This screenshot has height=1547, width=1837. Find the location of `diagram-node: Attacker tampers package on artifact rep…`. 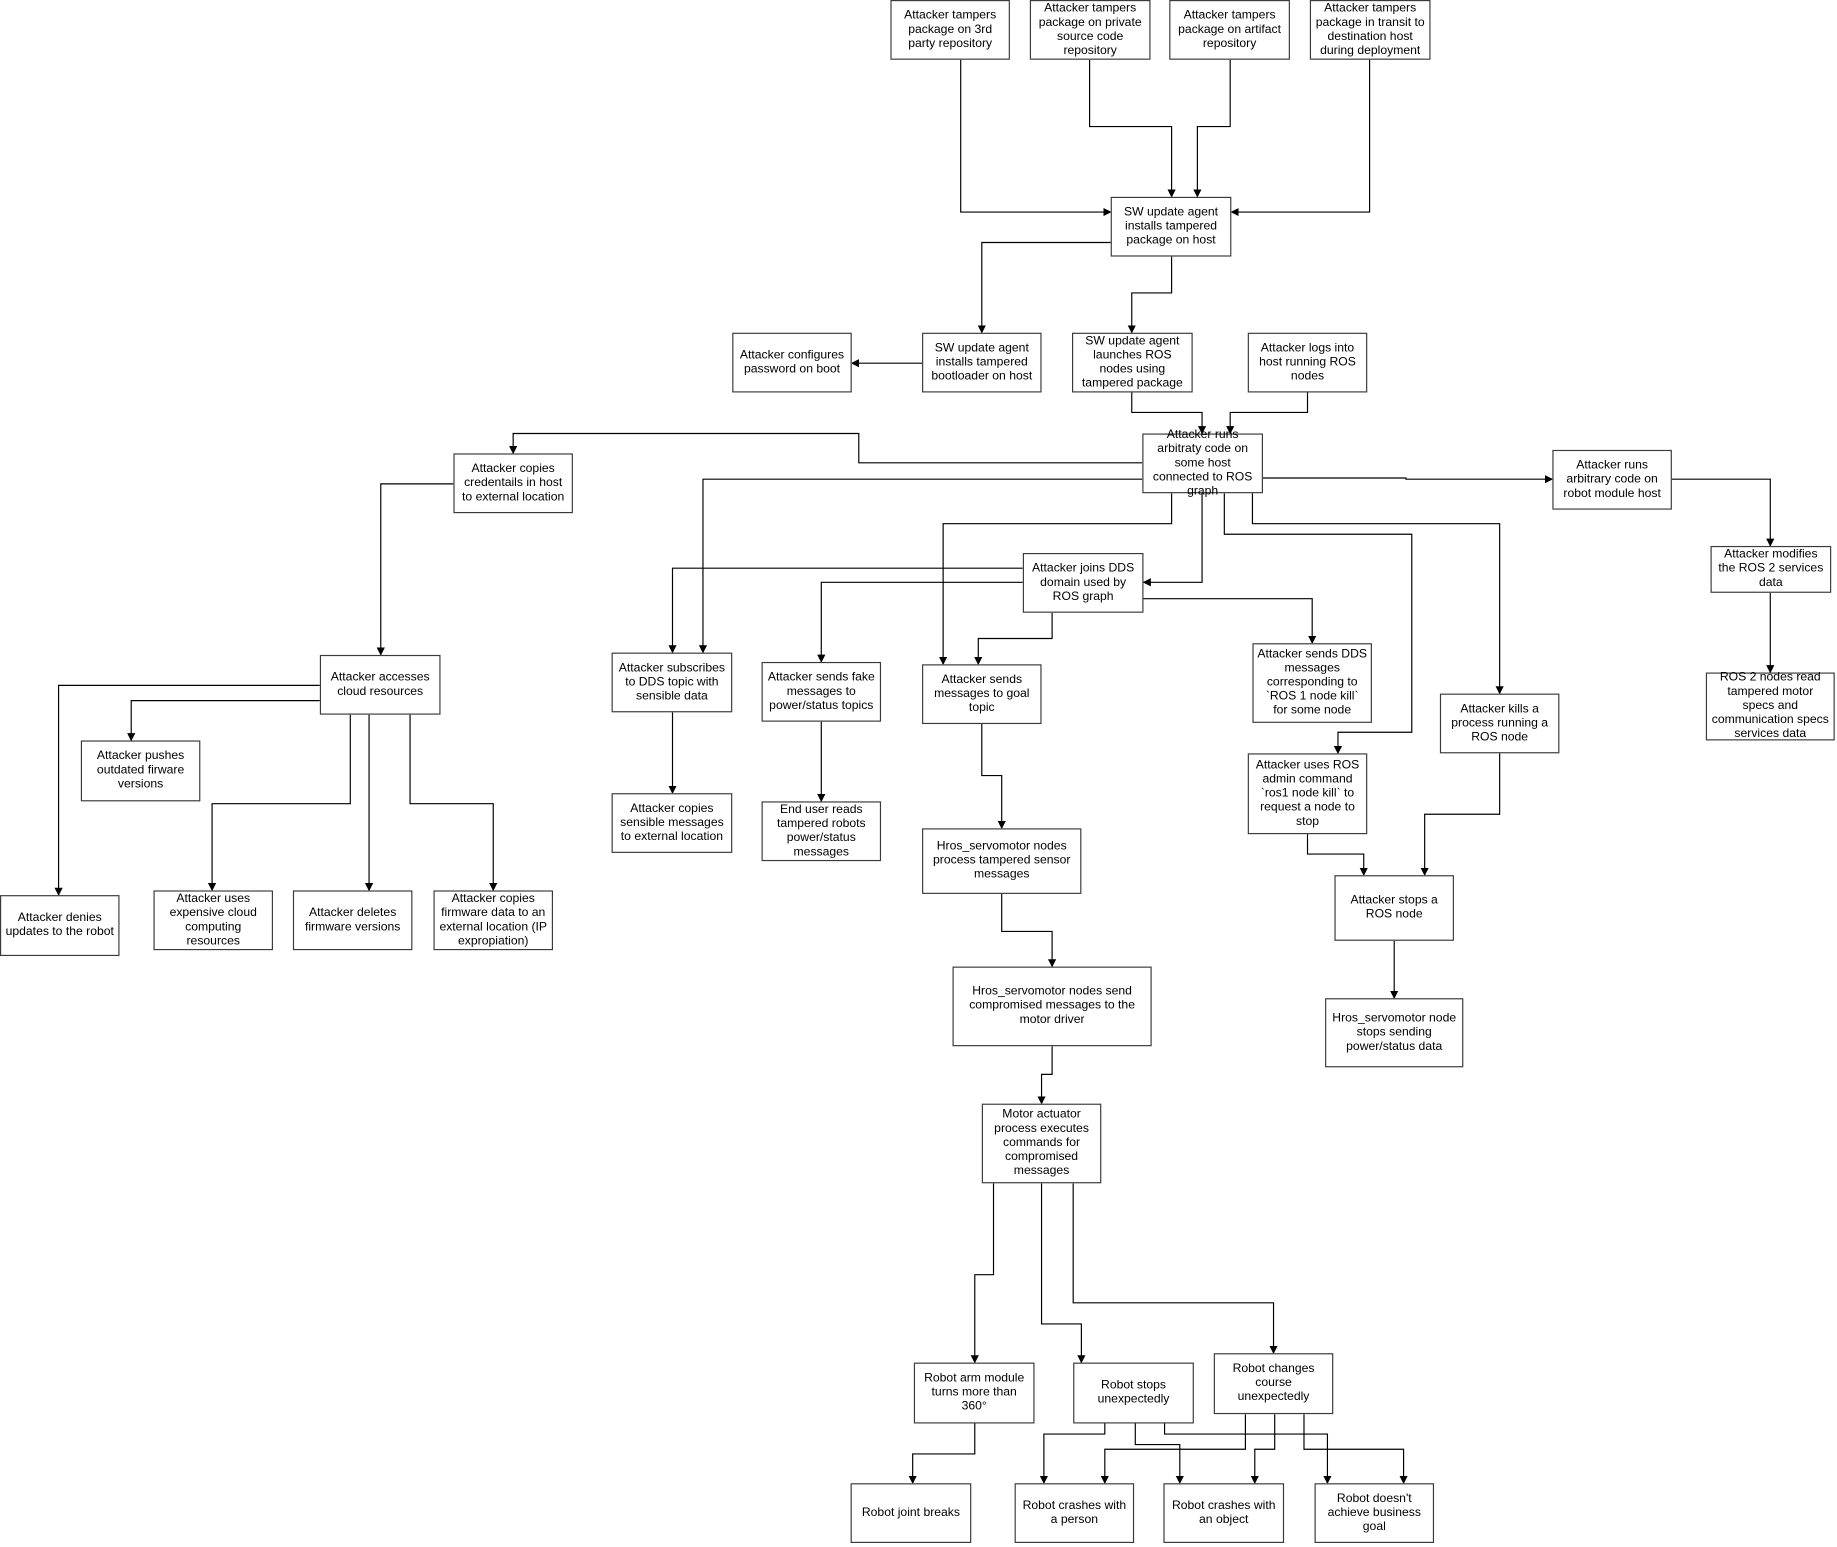

diagram-node: Attacker tampers package on artifact rep… is located at coordinates (1229, 30).